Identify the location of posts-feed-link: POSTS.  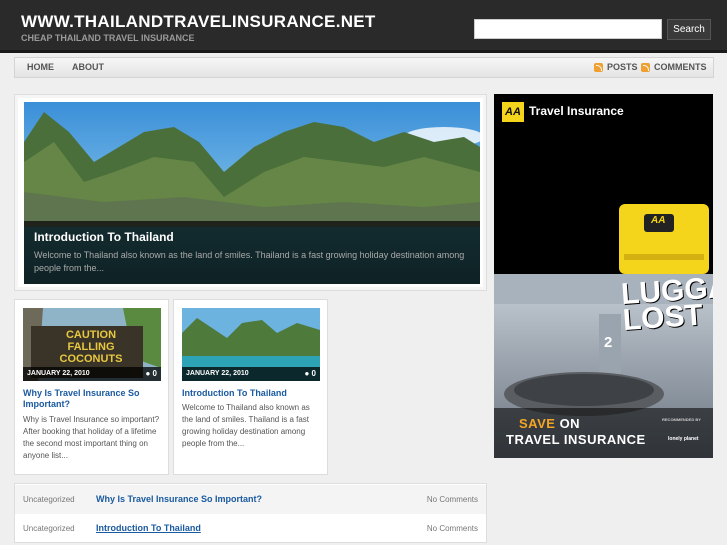
(622, 67).